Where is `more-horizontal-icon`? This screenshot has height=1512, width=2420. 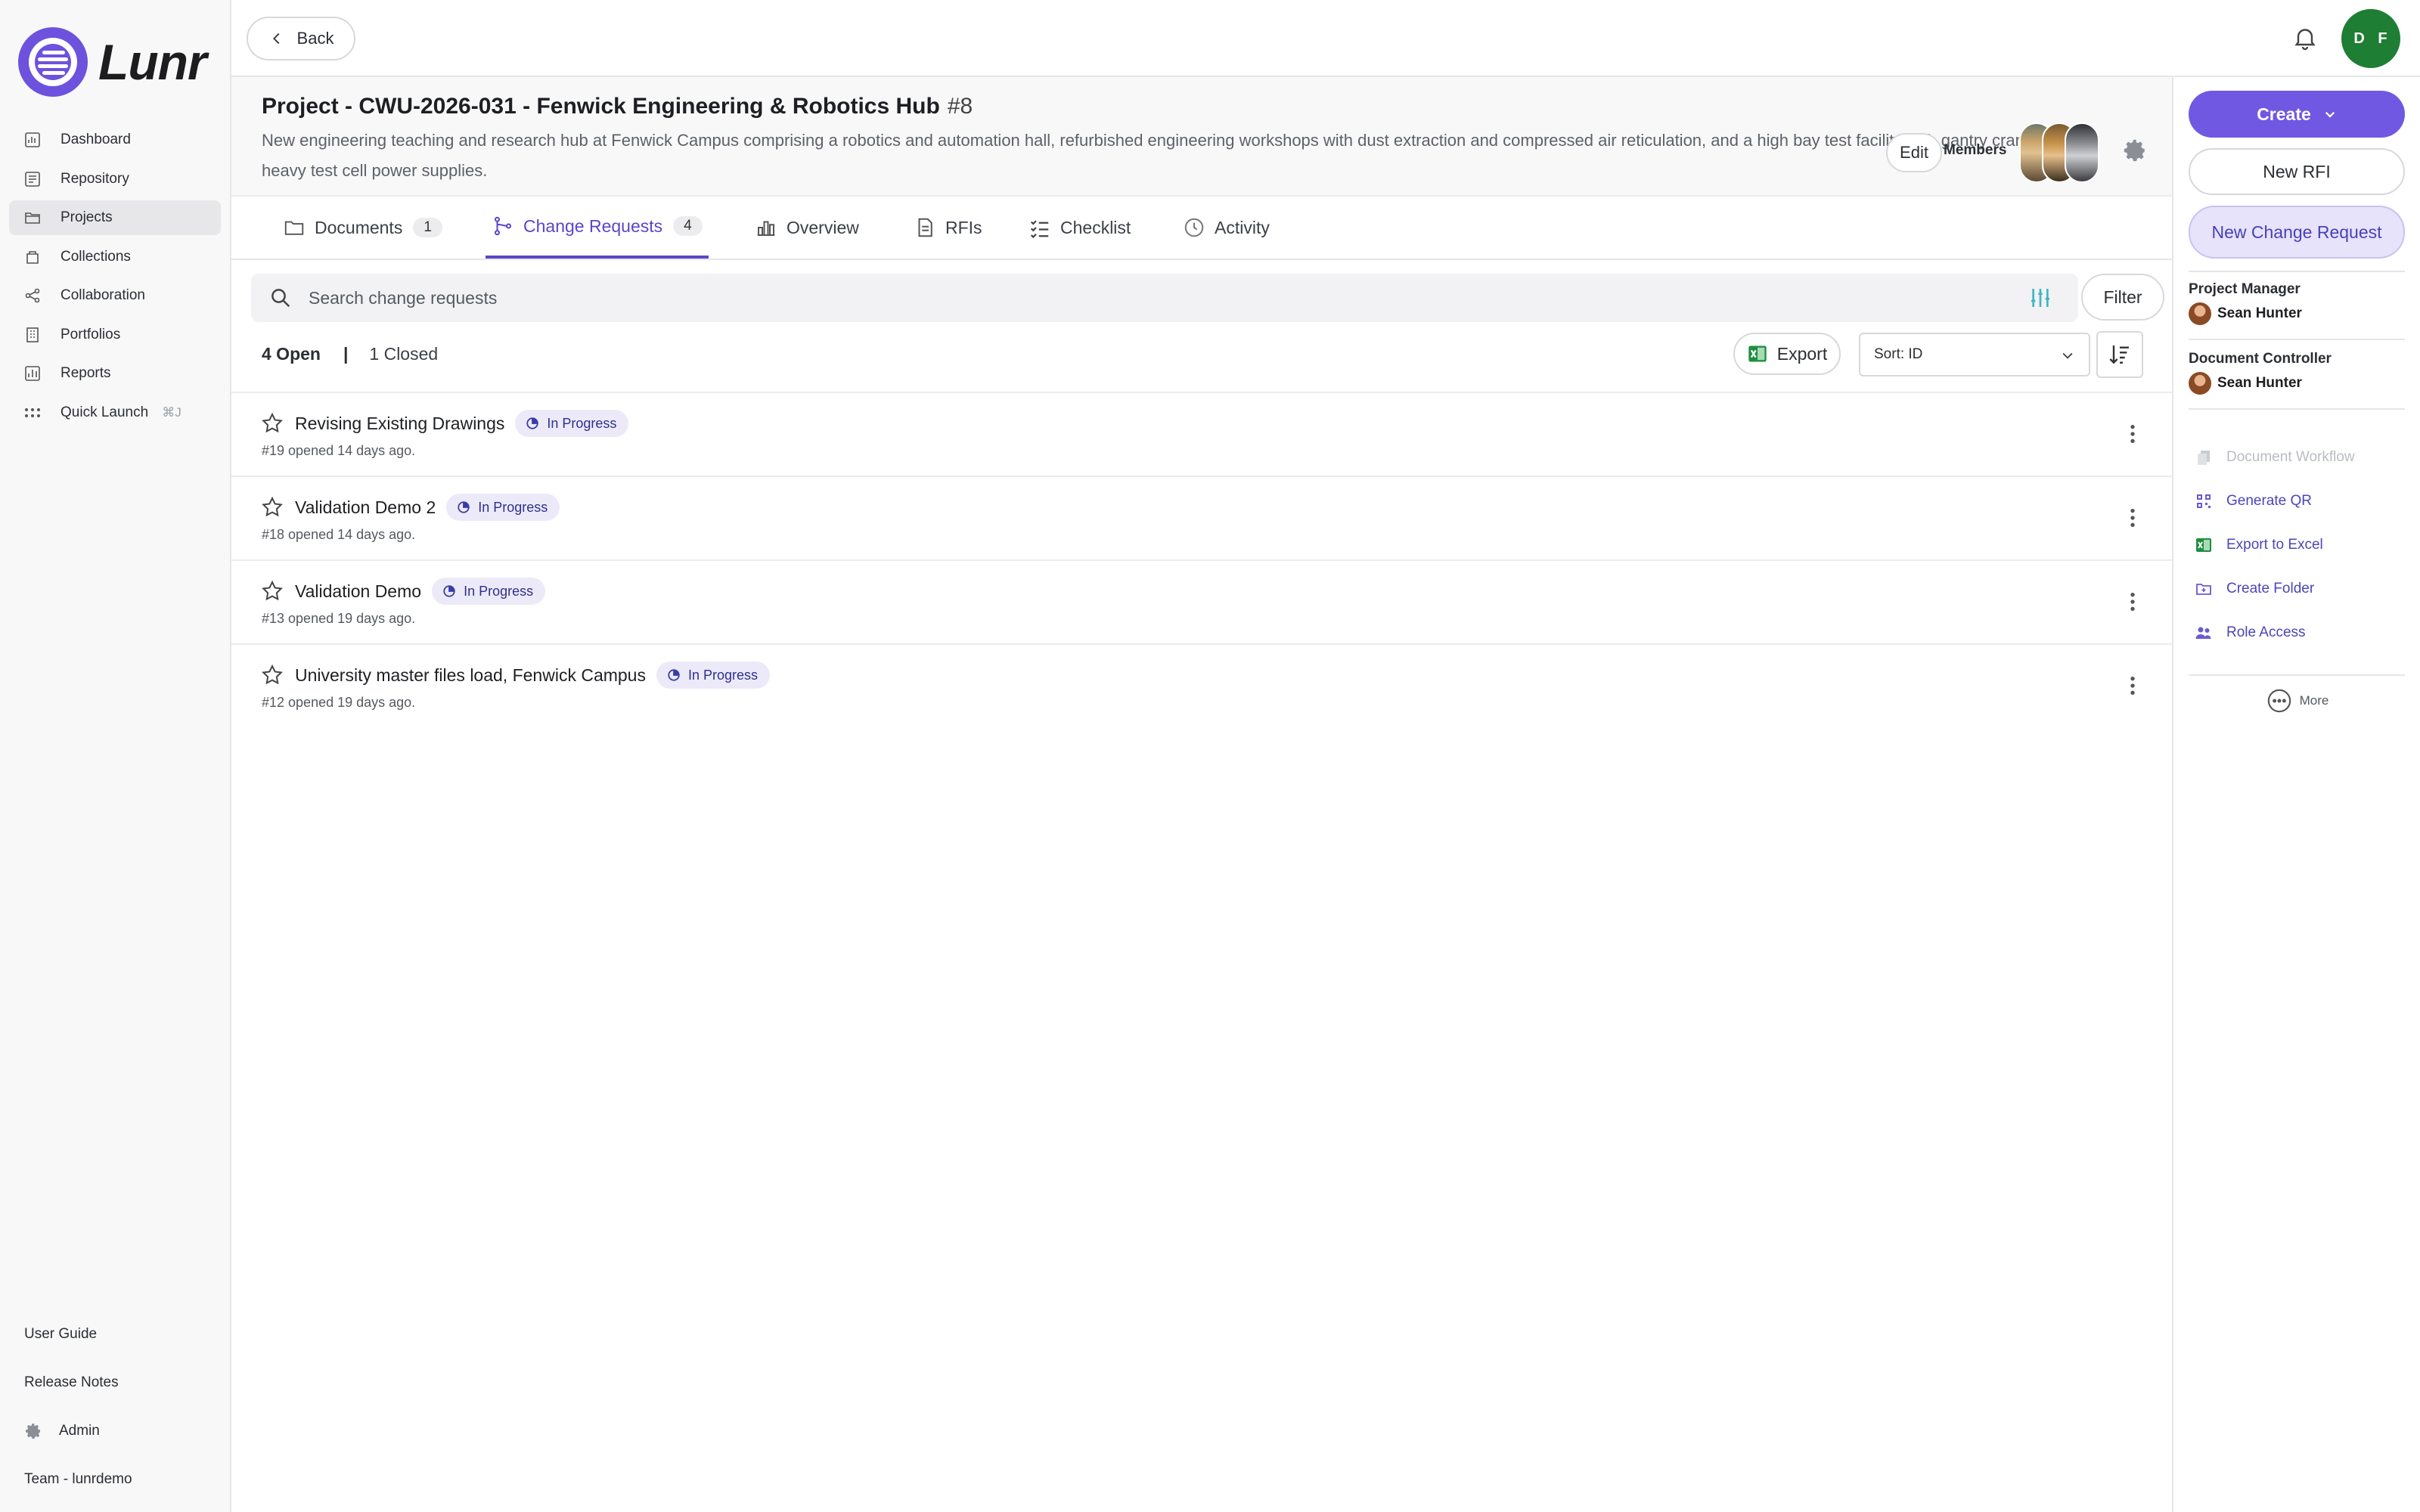 more-horizontal-icon is located at coordinates (2279, 701).